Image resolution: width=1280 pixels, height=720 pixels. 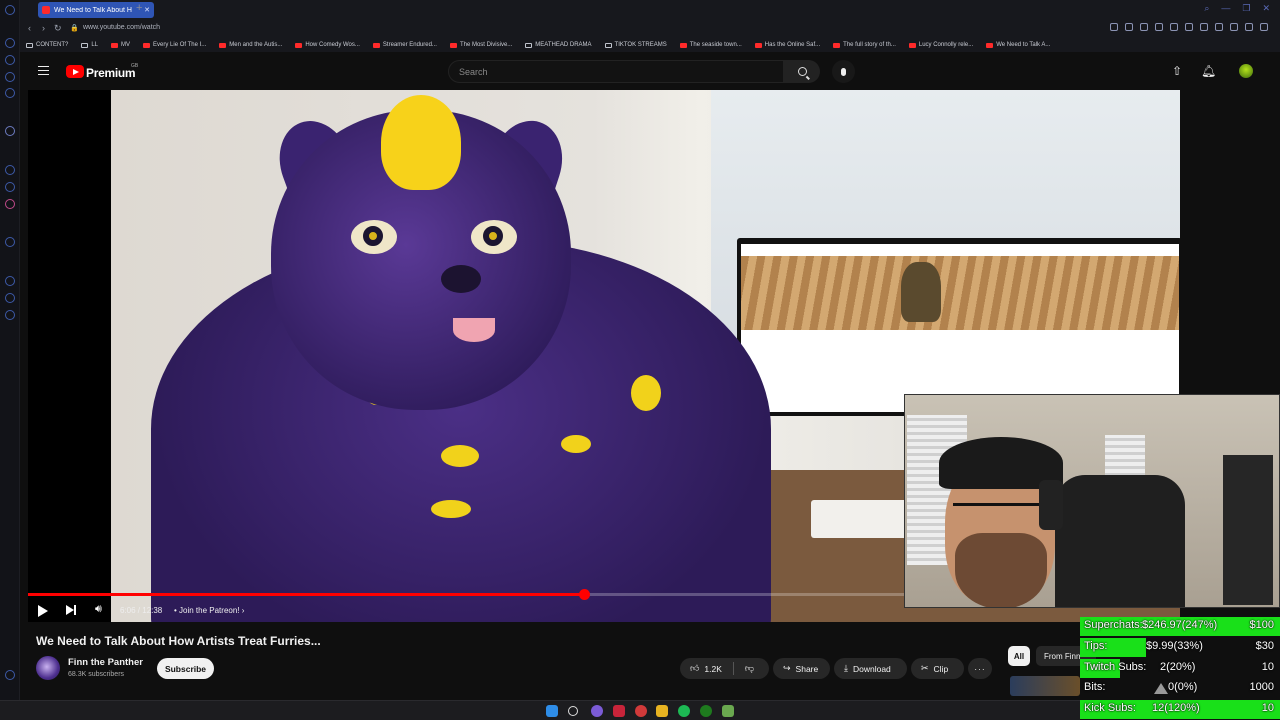 What do you see at coordinates (1019, 656) in the screenshot?
I see `chip-all: All` at bounding box center [1019, 656].